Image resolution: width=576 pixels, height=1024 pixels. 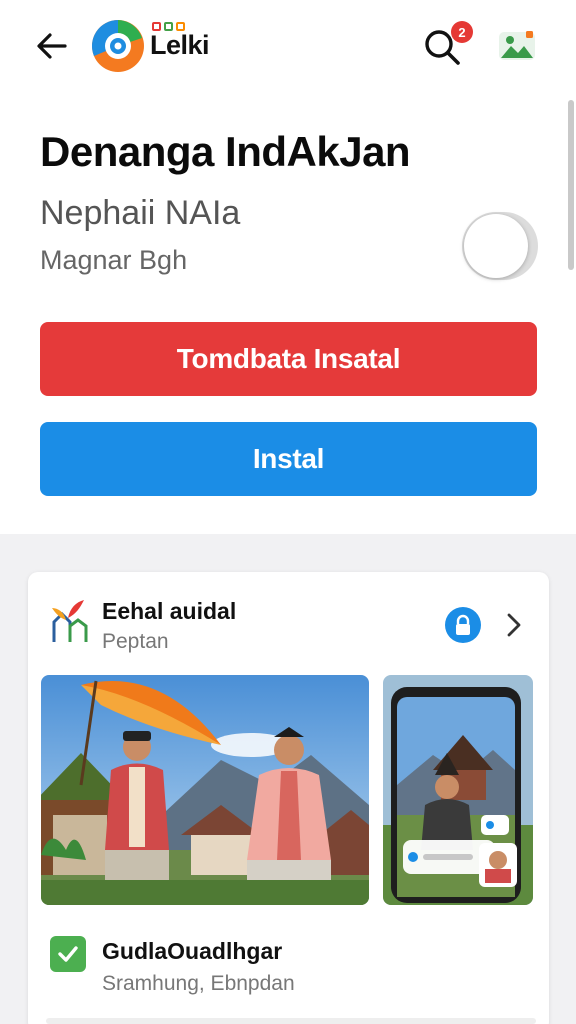 I want to click on scrollbar, so click(x=571, y=185).